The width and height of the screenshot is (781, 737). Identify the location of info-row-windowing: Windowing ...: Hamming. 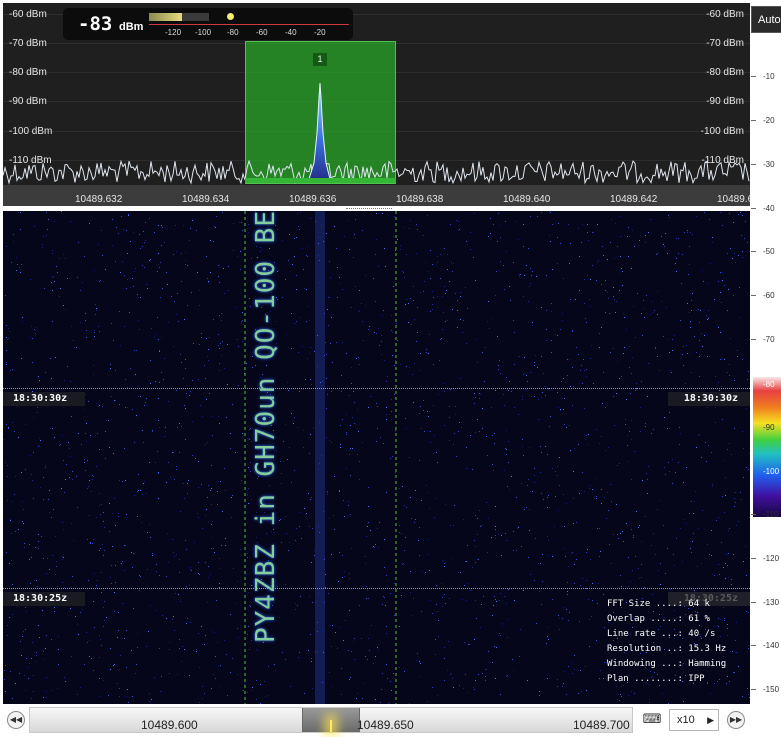
(666, 664).